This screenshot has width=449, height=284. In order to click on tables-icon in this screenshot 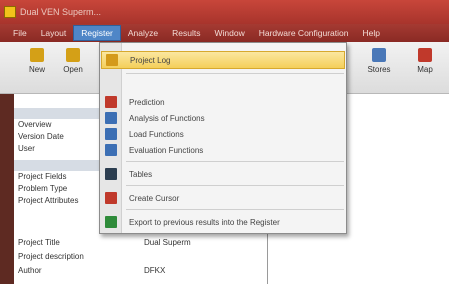, I will do `click(111, 174)`.